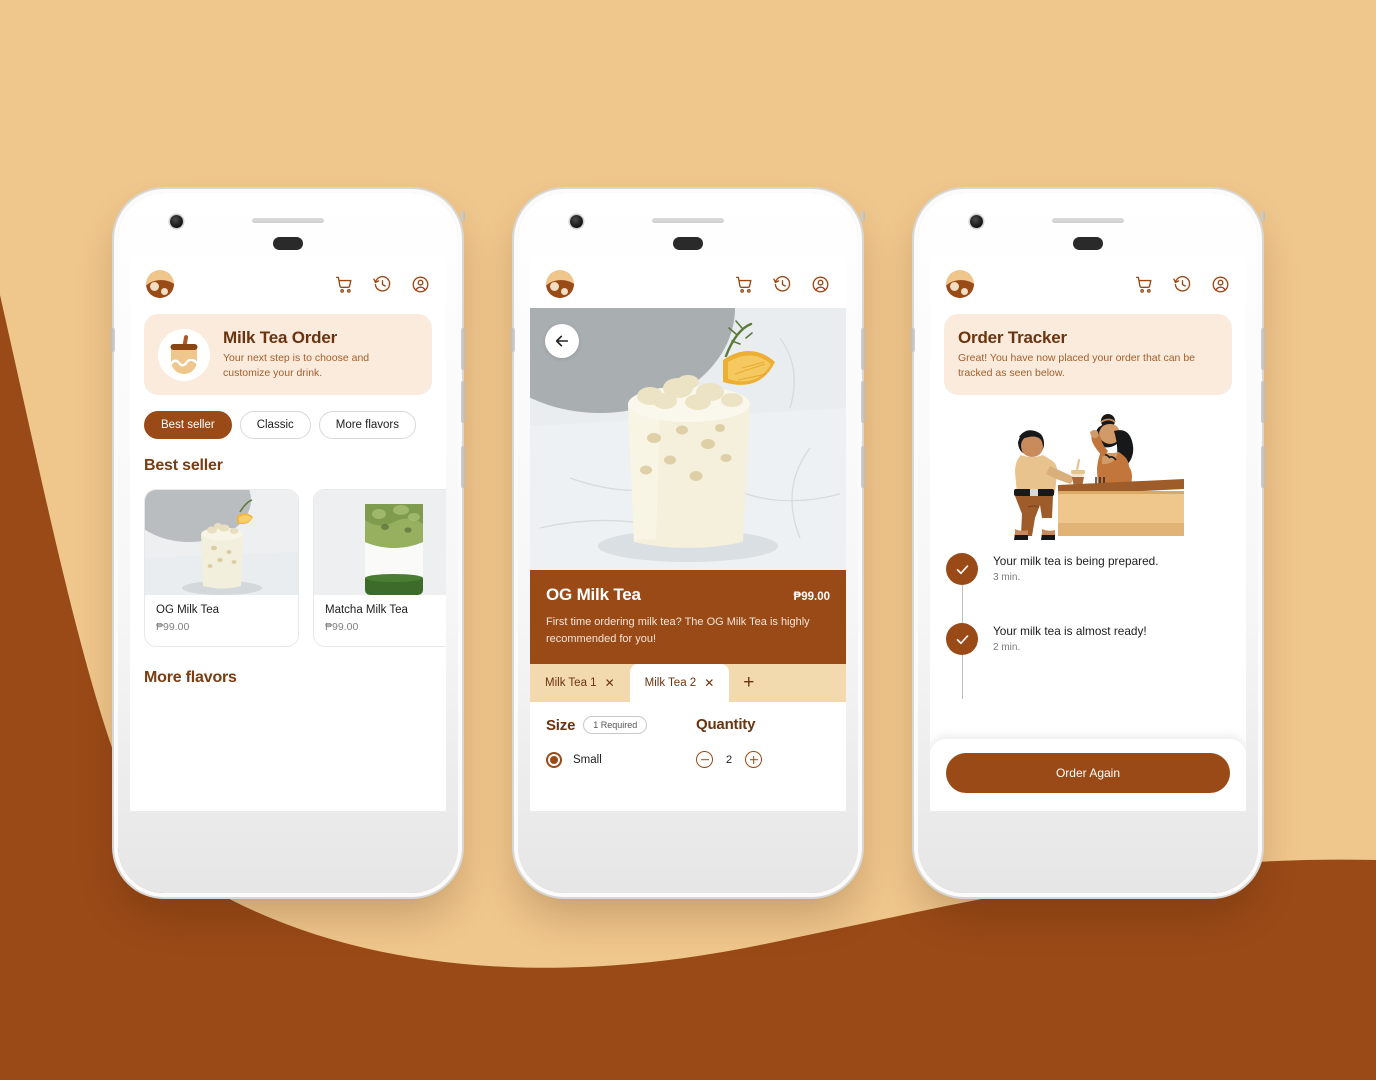 Image resolution: width=1376 pixels, height=1080 pixels. What do you see at coordinates (704, 759) in the screenshot?
I see `quantity-decrease-button` at bounding box center [704, 759].